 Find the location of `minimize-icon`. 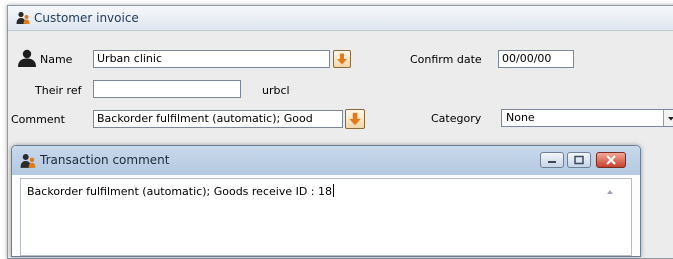

minimize-icon is located at coordinates (552, 162).